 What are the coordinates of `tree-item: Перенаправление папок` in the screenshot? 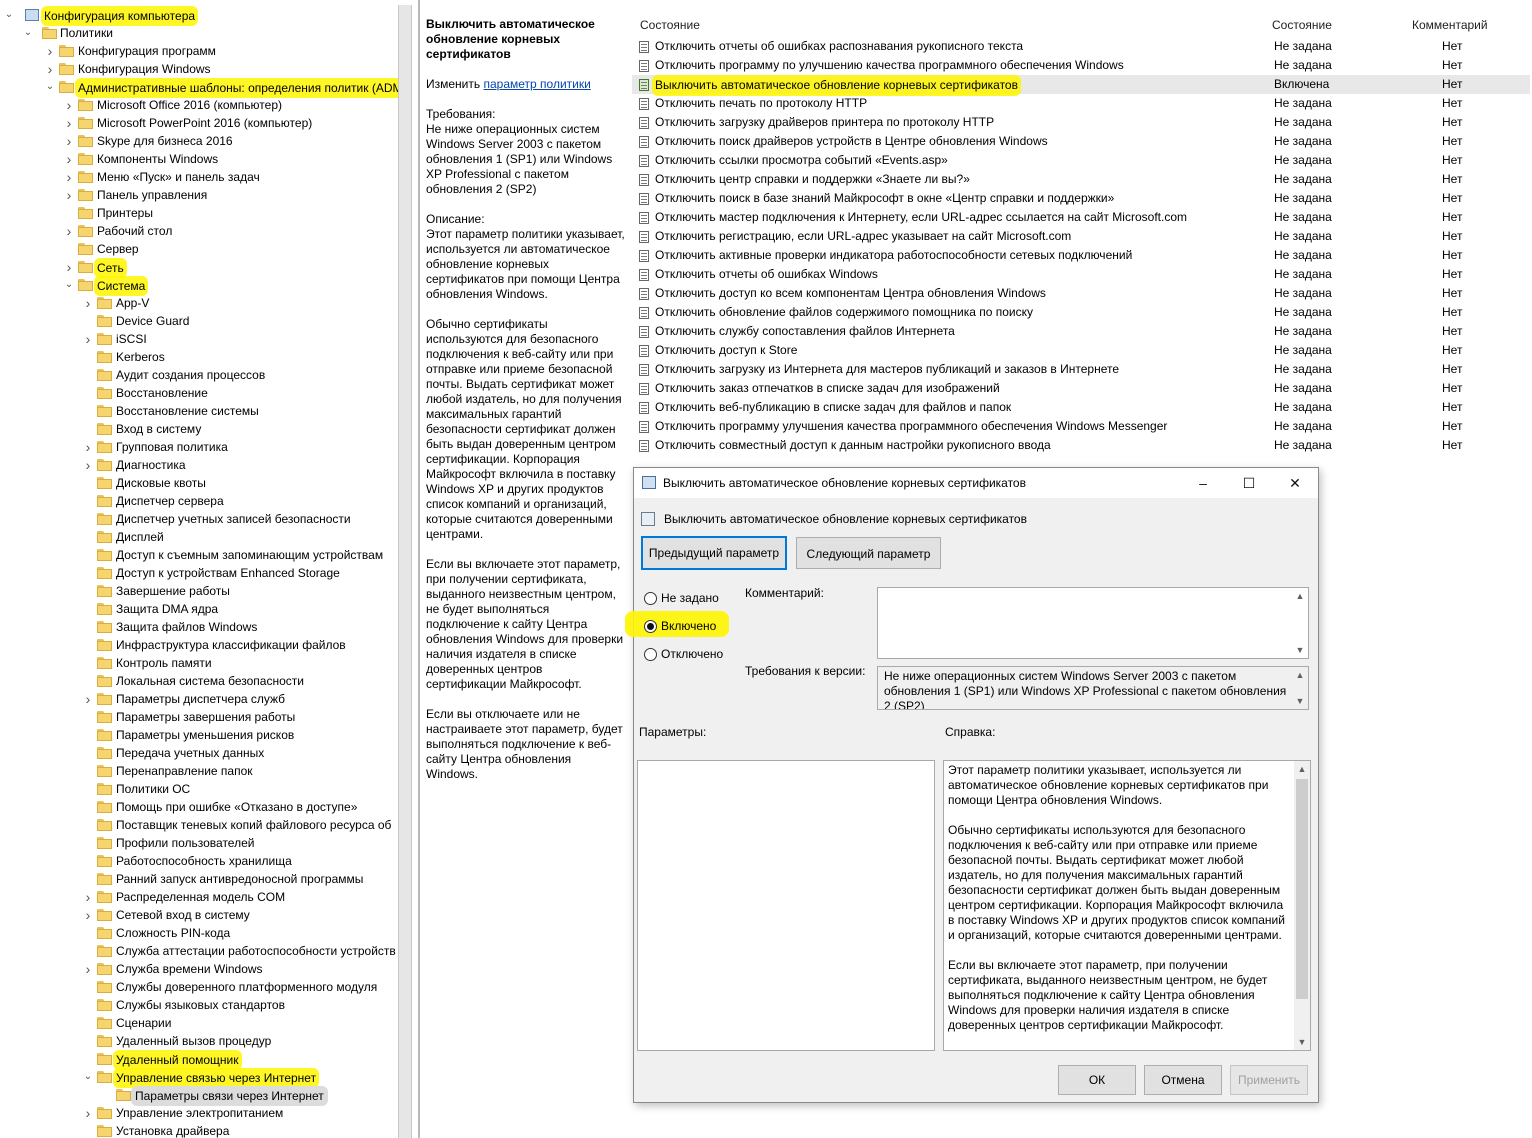 It's located at (199, 771).